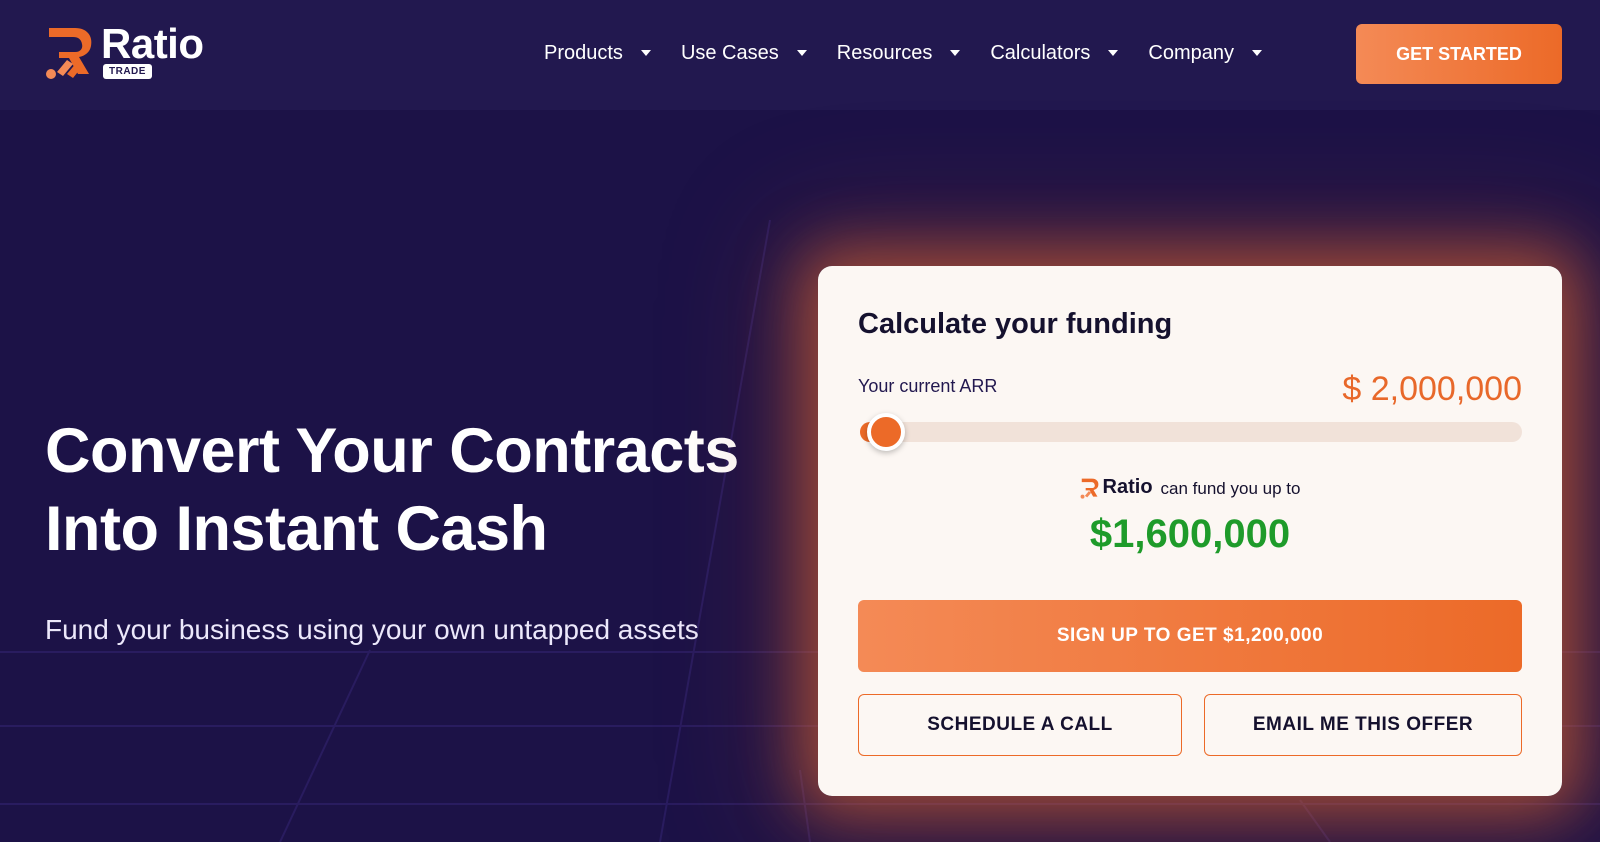  I want to click on arr-label: Your current ARR, so click(928, 386).